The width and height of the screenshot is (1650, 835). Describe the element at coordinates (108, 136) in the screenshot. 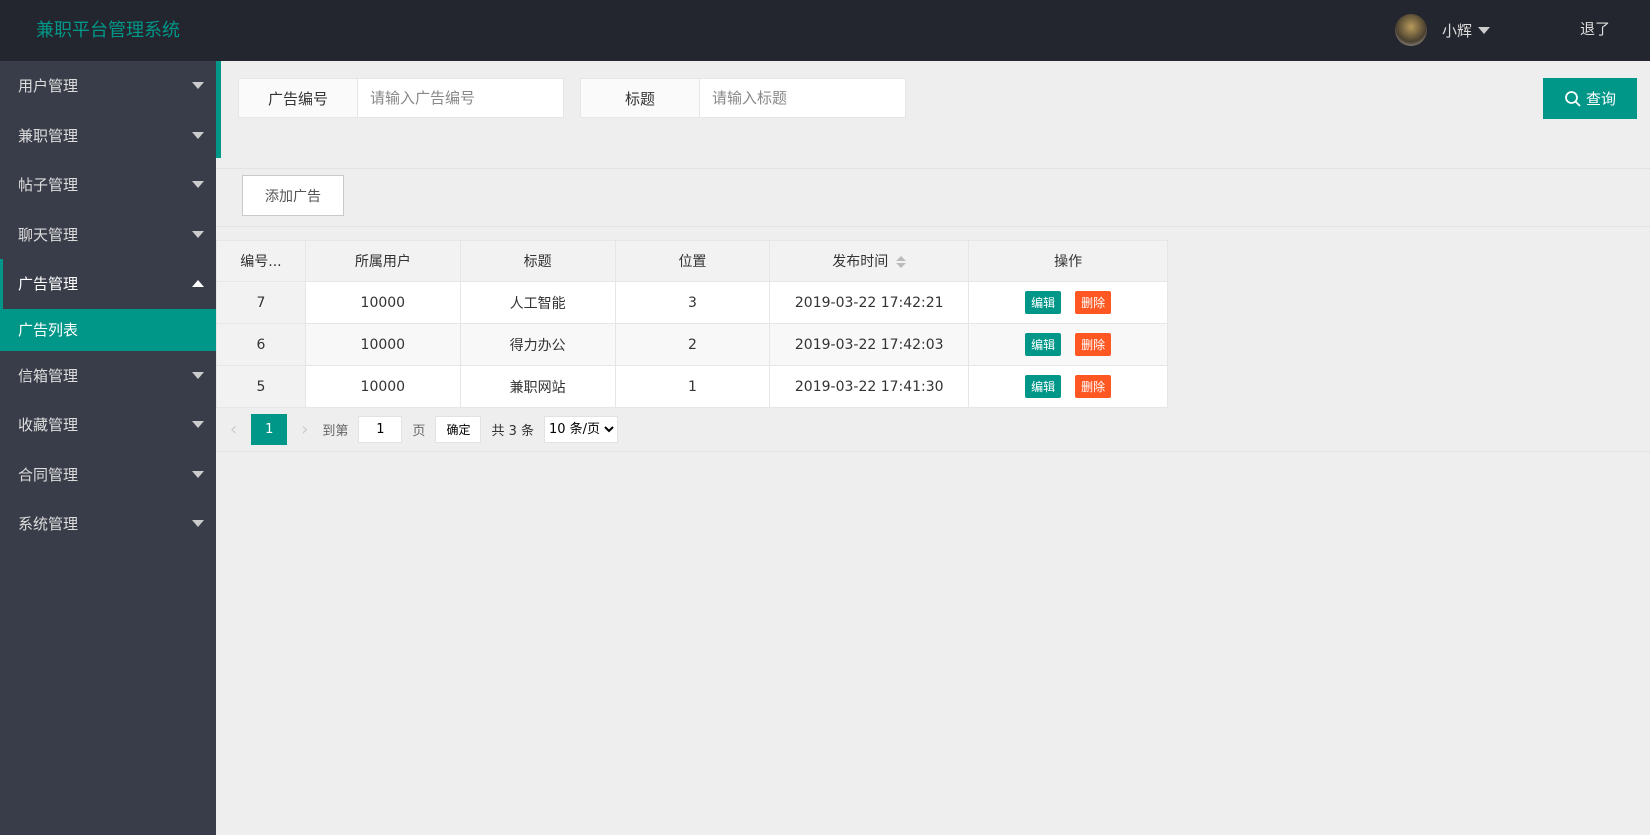

I see `sidebar-item-job: 兼职管理` at that location.